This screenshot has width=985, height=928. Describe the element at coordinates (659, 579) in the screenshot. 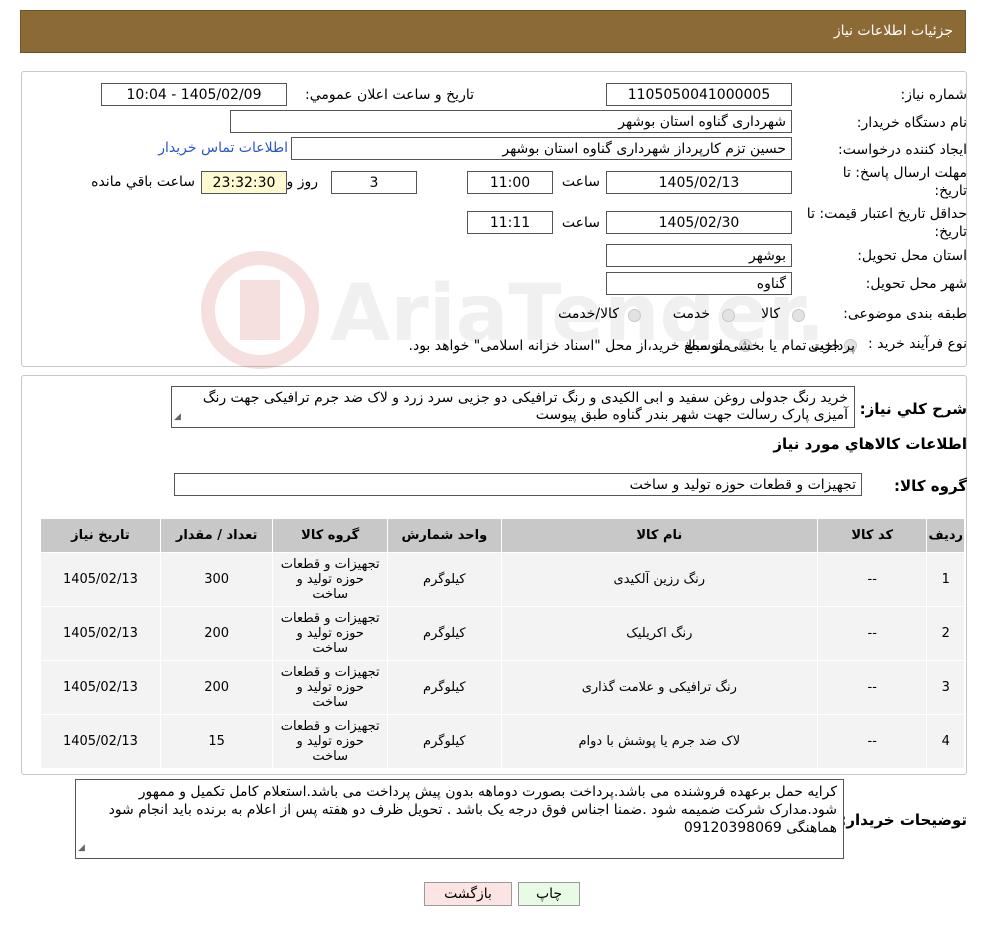

I see `cell-name: رنگ رزین آلکیدی` at that location.